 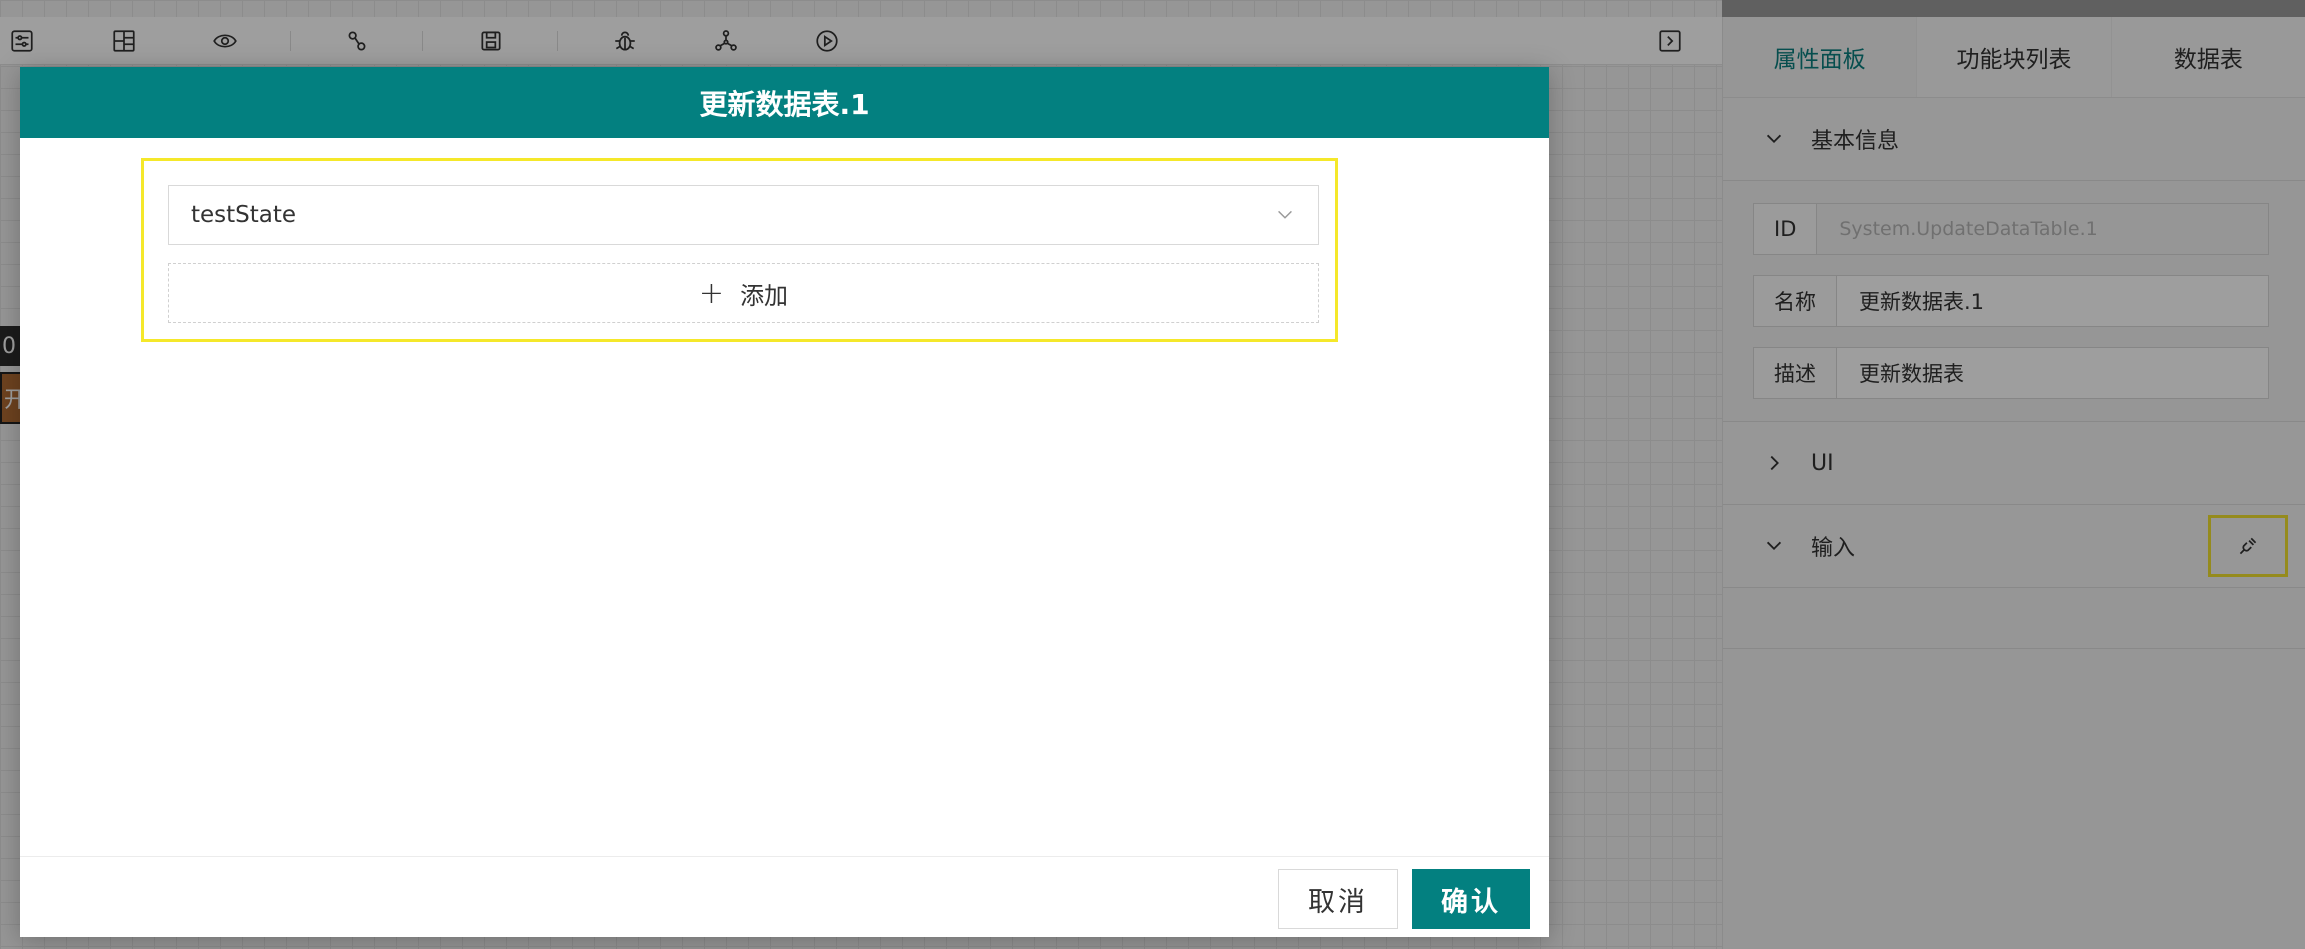 I want to click on add-button: + 添加, so click(x=743, y=293).